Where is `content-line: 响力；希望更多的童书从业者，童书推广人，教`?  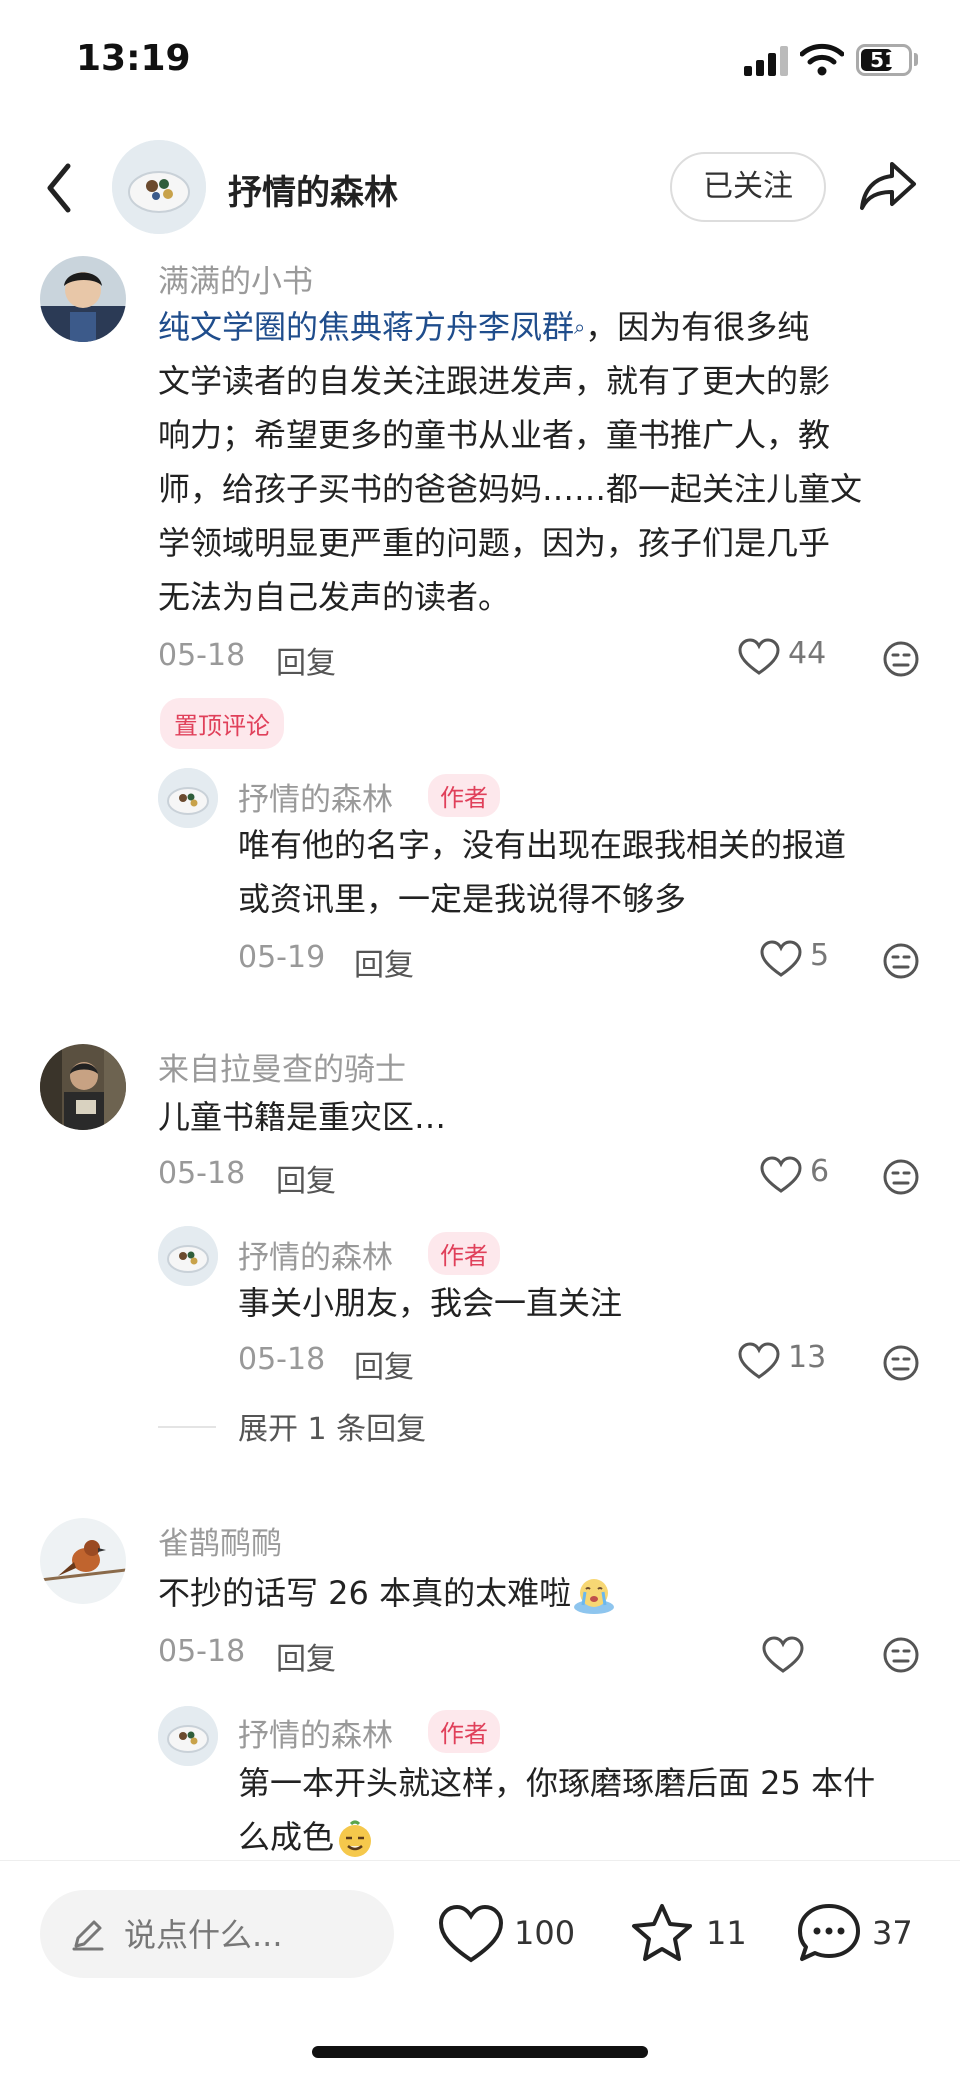
content-line: 响力；希望更多的童书从业者，童书推广人，教 is located at coordinates (494, 435).